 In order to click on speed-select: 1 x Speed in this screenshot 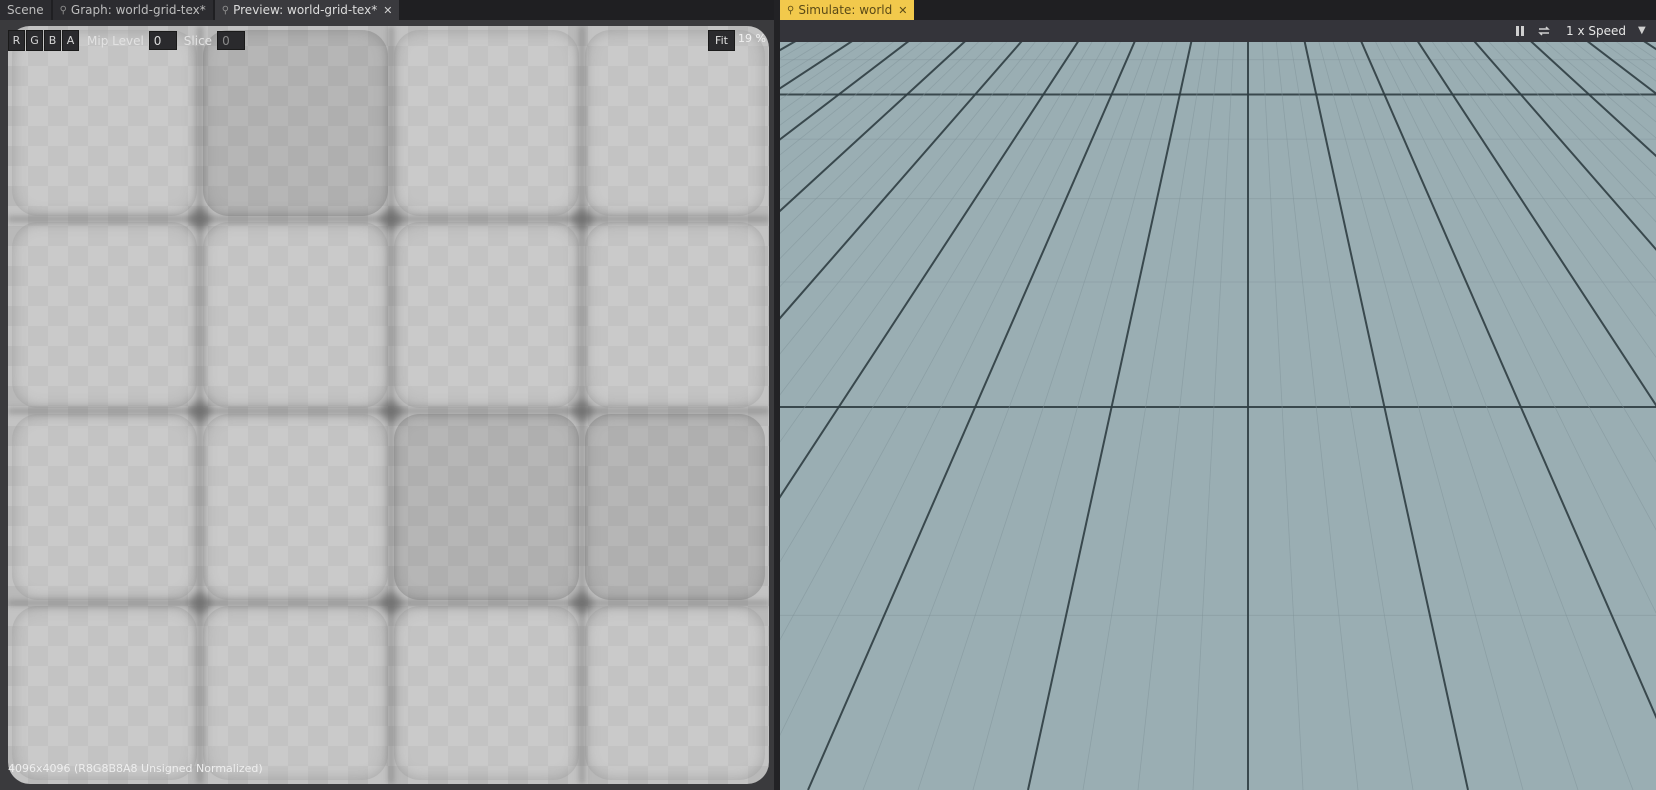, I will do `click(1596, 31)`.